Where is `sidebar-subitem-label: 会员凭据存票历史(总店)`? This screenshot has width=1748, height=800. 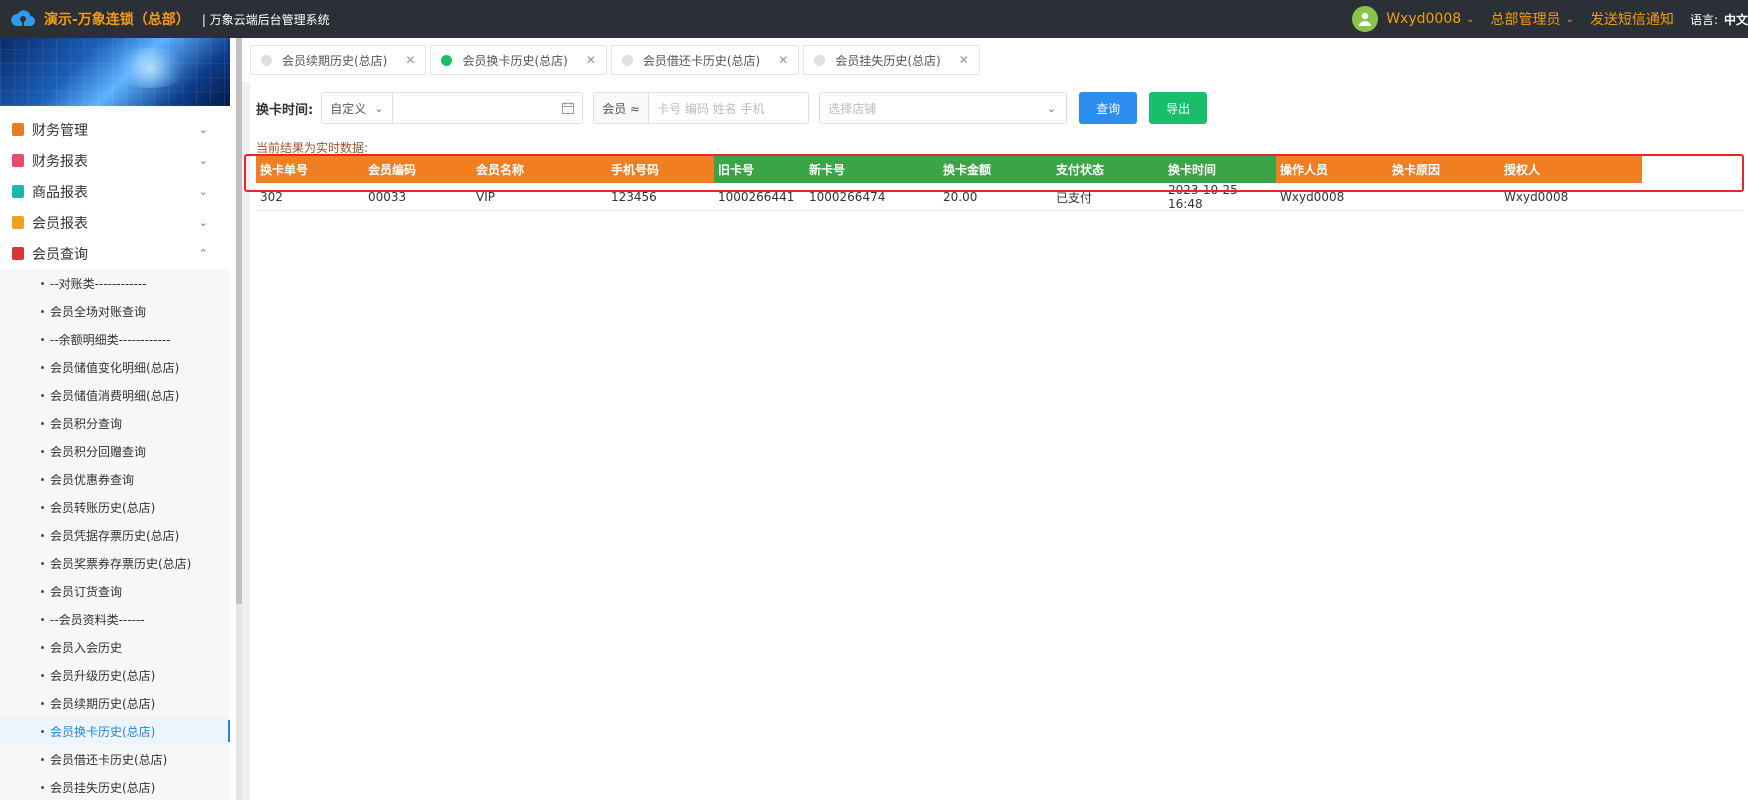 sidebar-subitem-label: 会员凭据存票历史(总店) is located at coordinates (115, 535).